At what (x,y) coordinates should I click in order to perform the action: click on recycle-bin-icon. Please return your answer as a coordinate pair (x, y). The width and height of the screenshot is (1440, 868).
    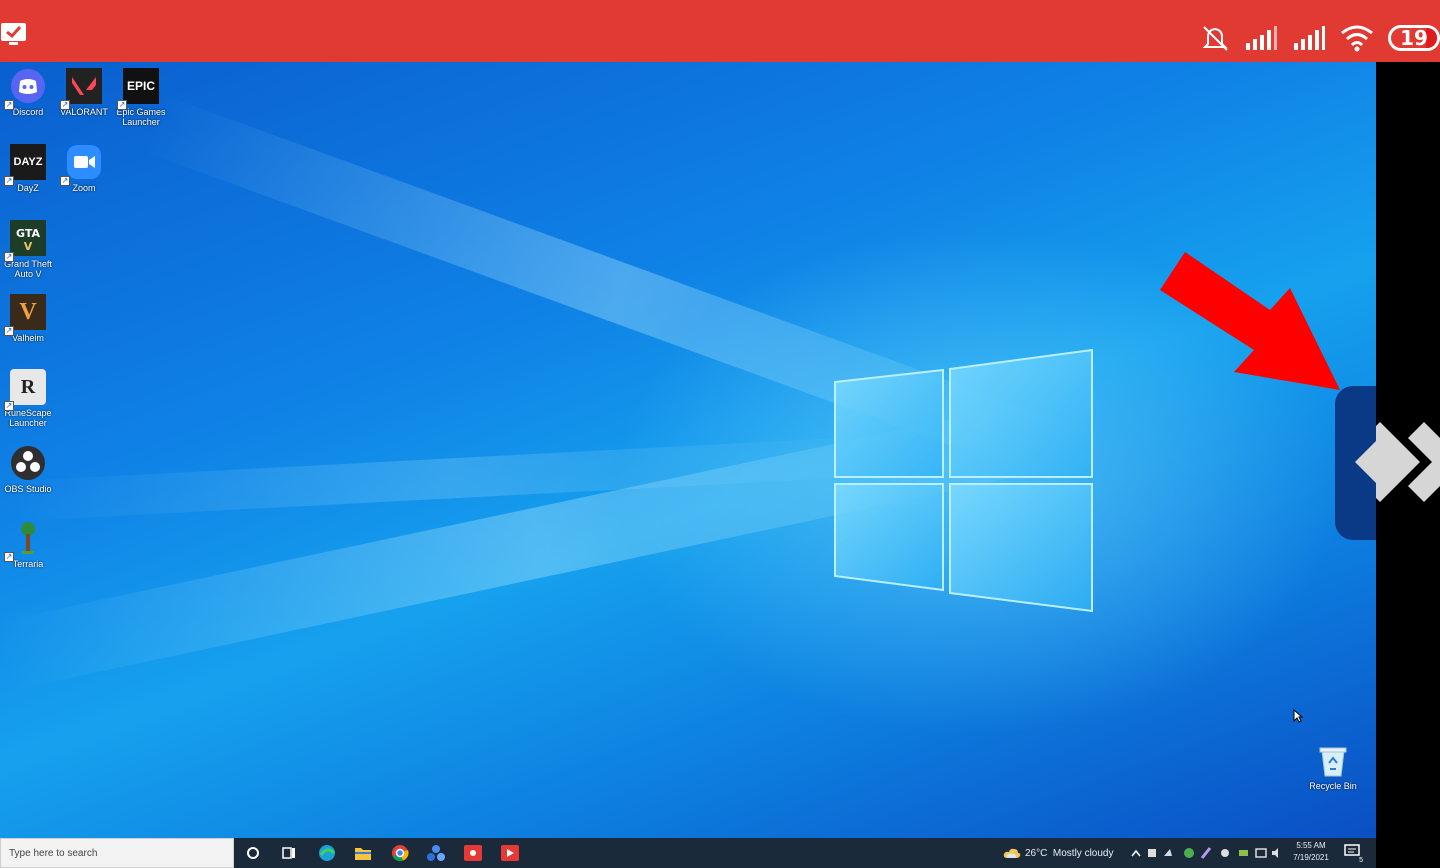
    Looking at the image, I should click on (1333, 762).